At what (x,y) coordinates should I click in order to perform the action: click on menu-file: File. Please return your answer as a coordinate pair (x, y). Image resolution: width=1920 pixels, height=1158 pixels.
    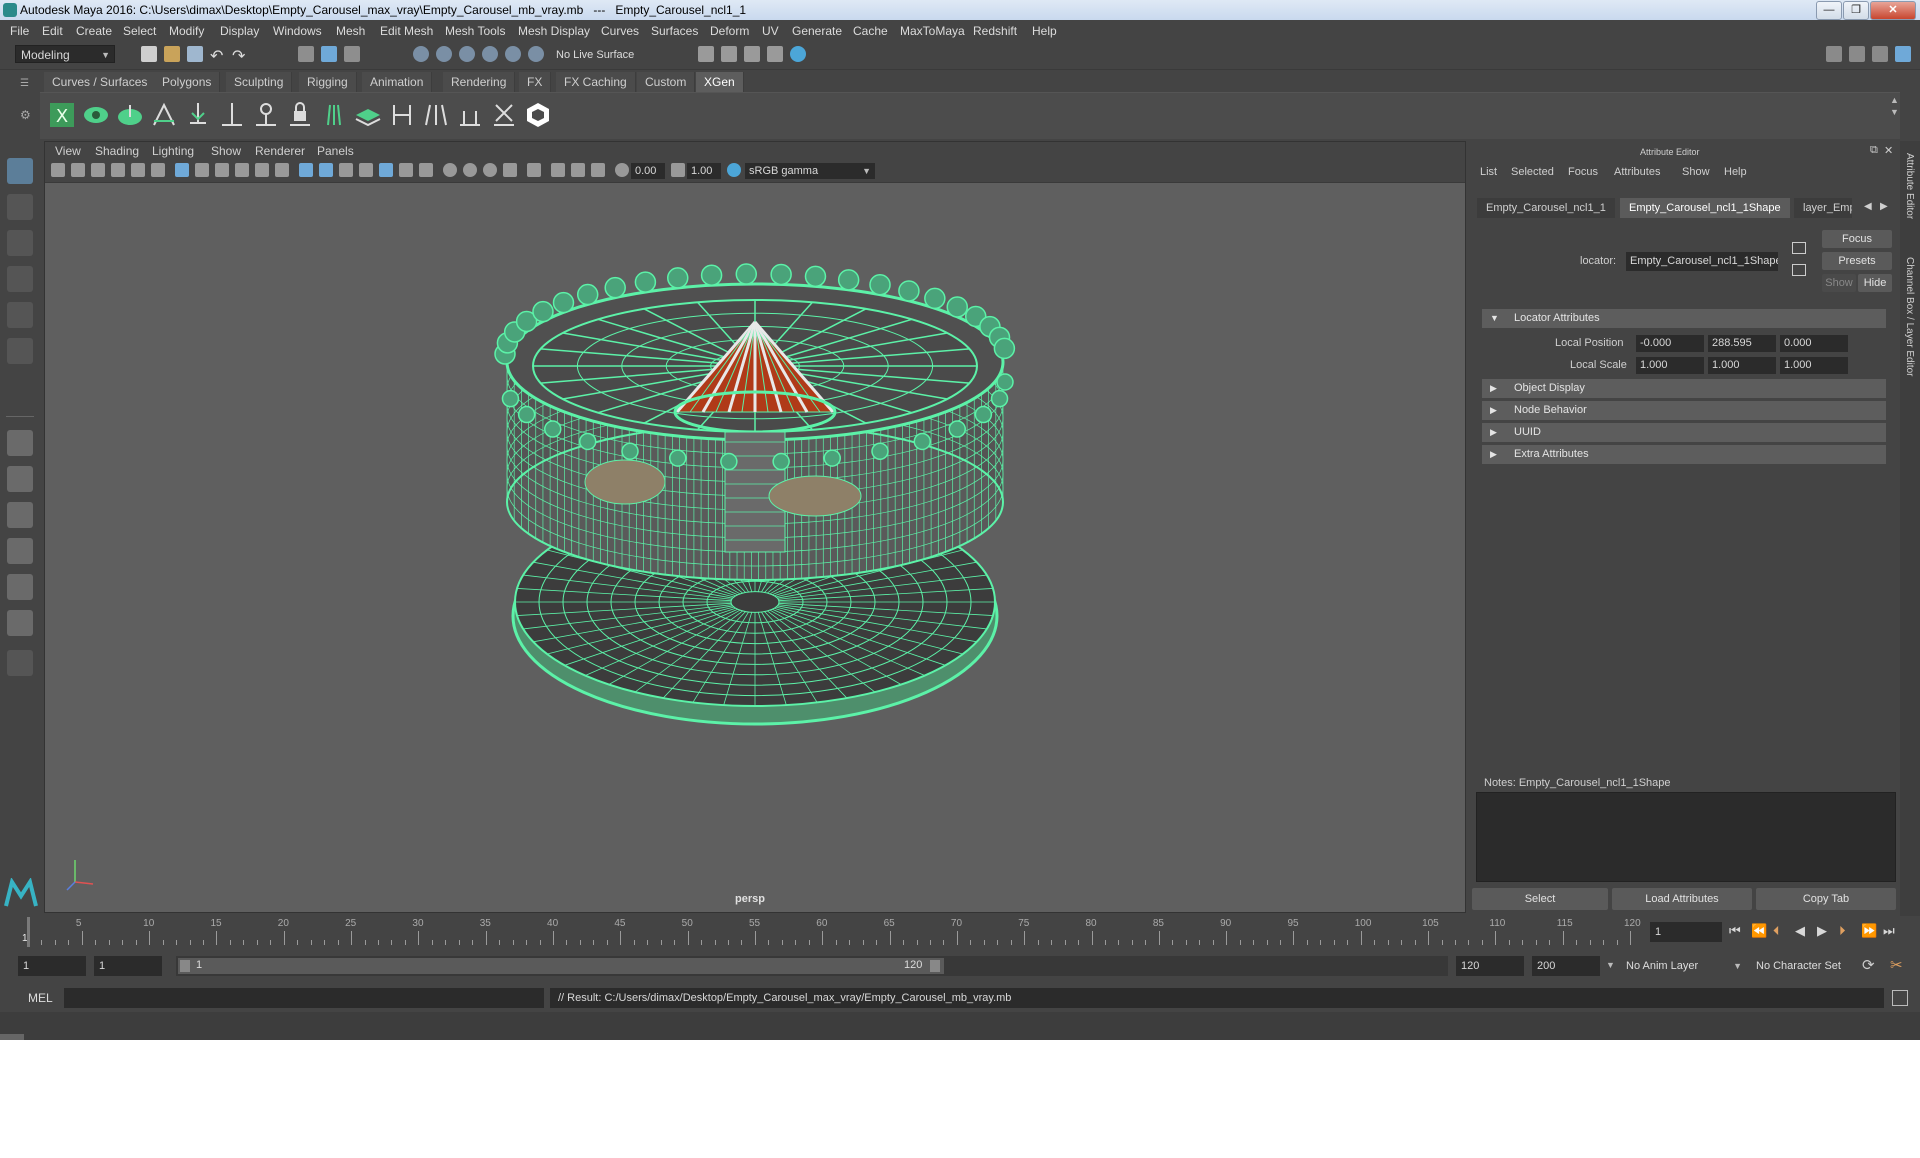
    Looking at the image, I should click on (19, 31).